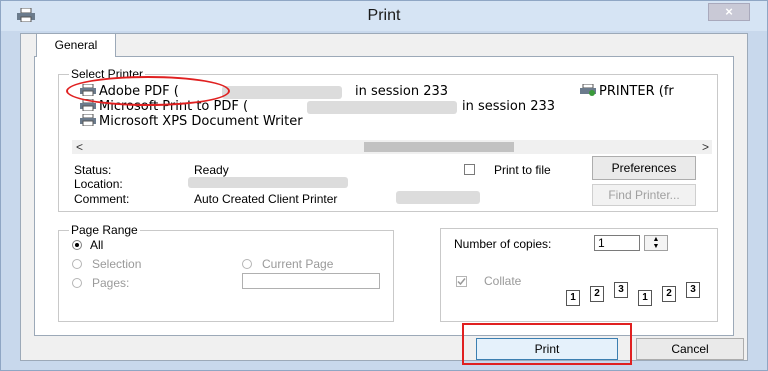 This screenshot has width=768, height=371. What do you see at coordinates (656, 239) in the screenshot?
I see `spin-up-icon: ▲` at bounding box center [656, 239].